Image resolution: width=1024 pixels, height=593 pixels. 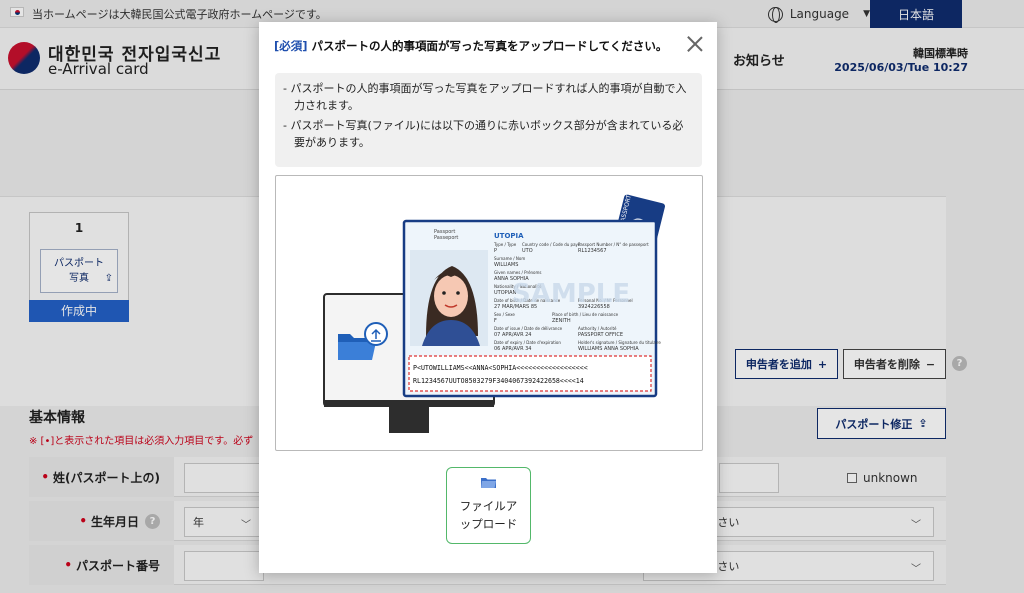 I want to click on svg-text:Passport Number / N° de passep: Passport Number / N° de passeport, so click(x=613, y=244).